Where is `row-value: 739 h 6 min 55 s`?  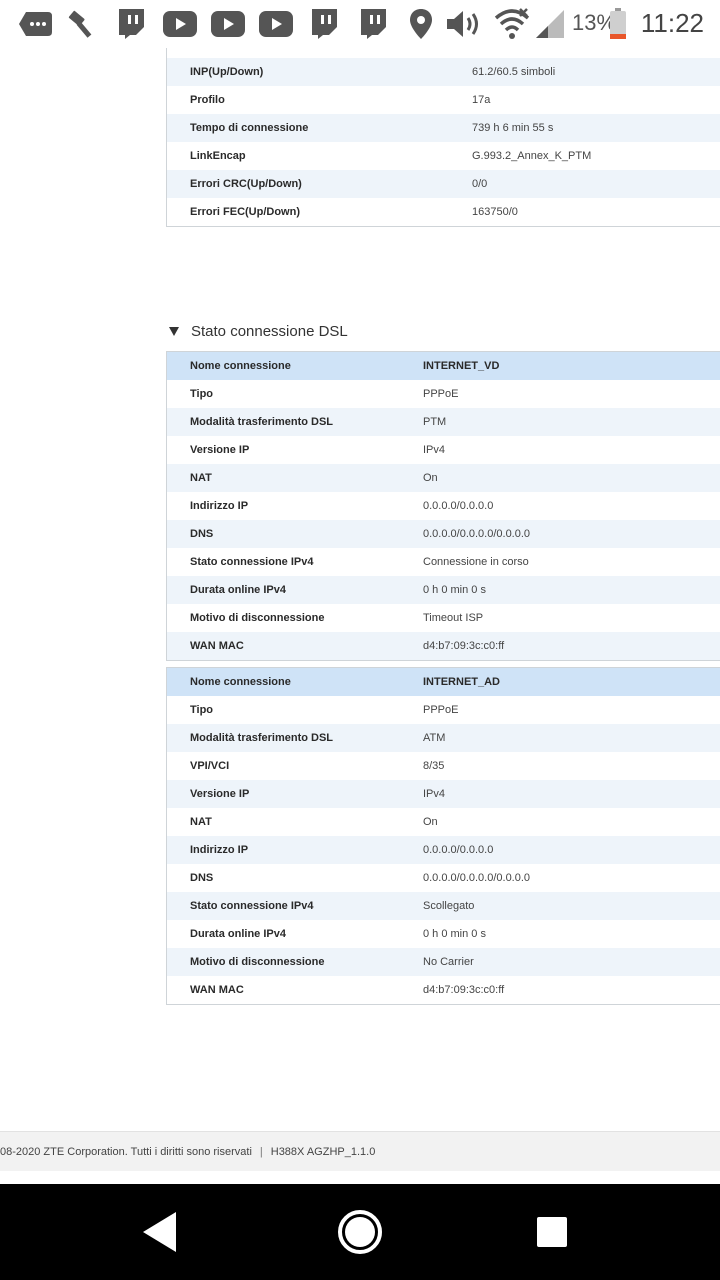 row-value: 739 h 6 min 55 s is located at coordinates (513, 128).